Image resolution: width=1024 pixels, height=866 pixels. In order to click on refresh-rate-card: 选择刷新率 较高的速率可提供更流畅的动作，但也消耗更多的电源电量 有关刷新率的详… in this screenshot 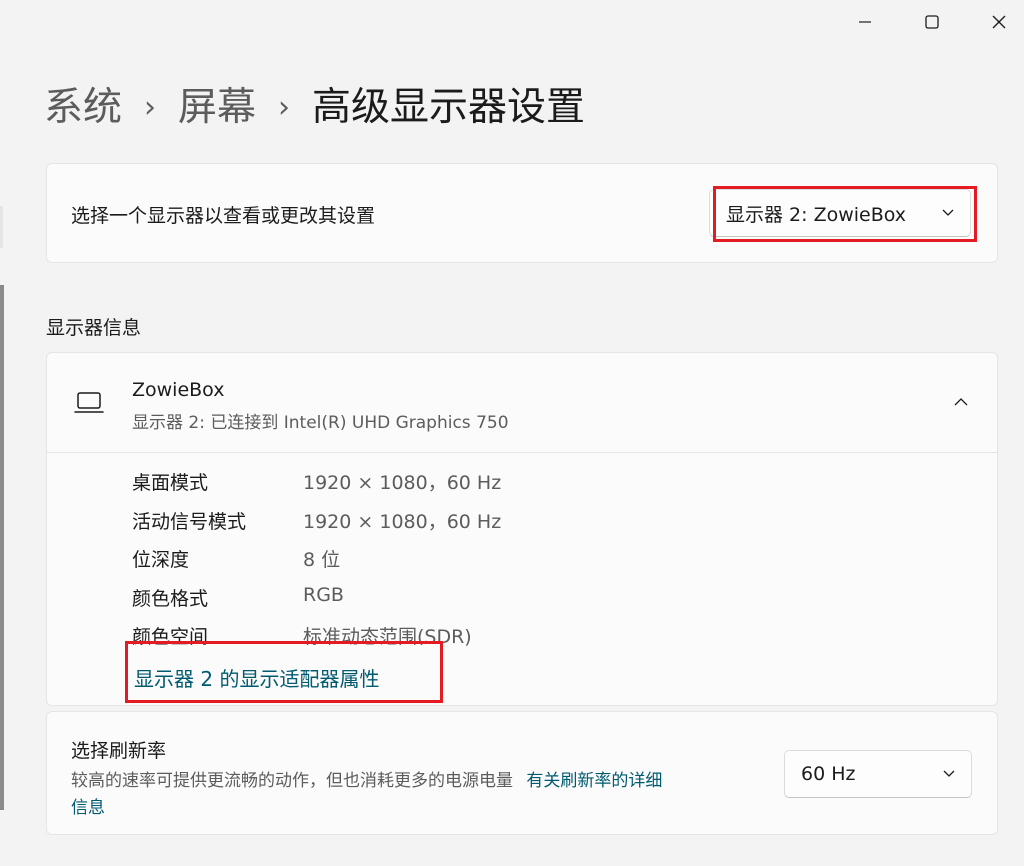, I will do `click(522, 773)`.